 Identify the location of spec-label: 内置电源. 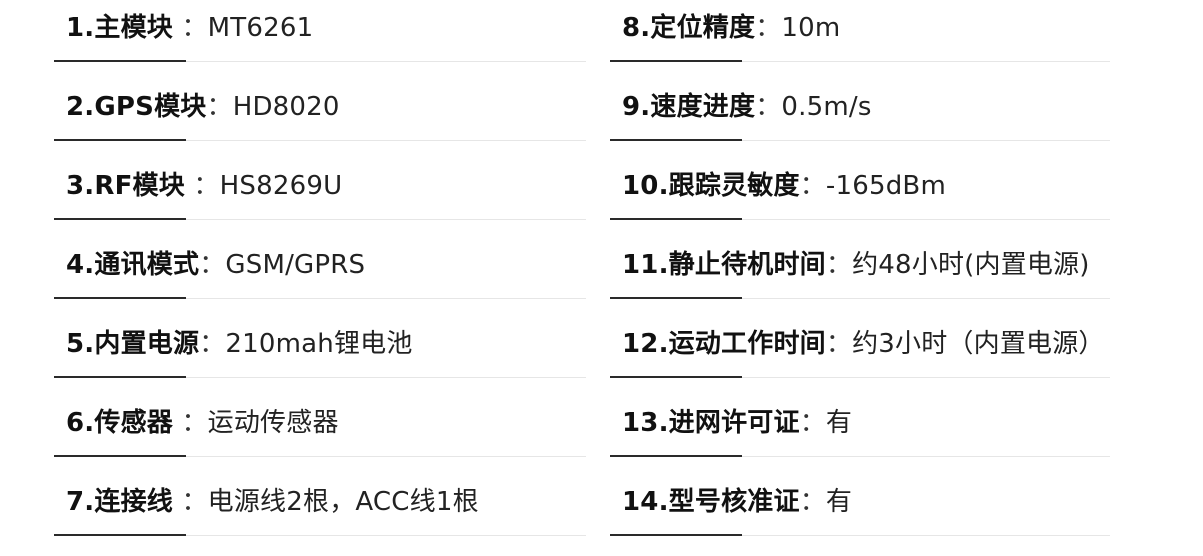
(147, 344).